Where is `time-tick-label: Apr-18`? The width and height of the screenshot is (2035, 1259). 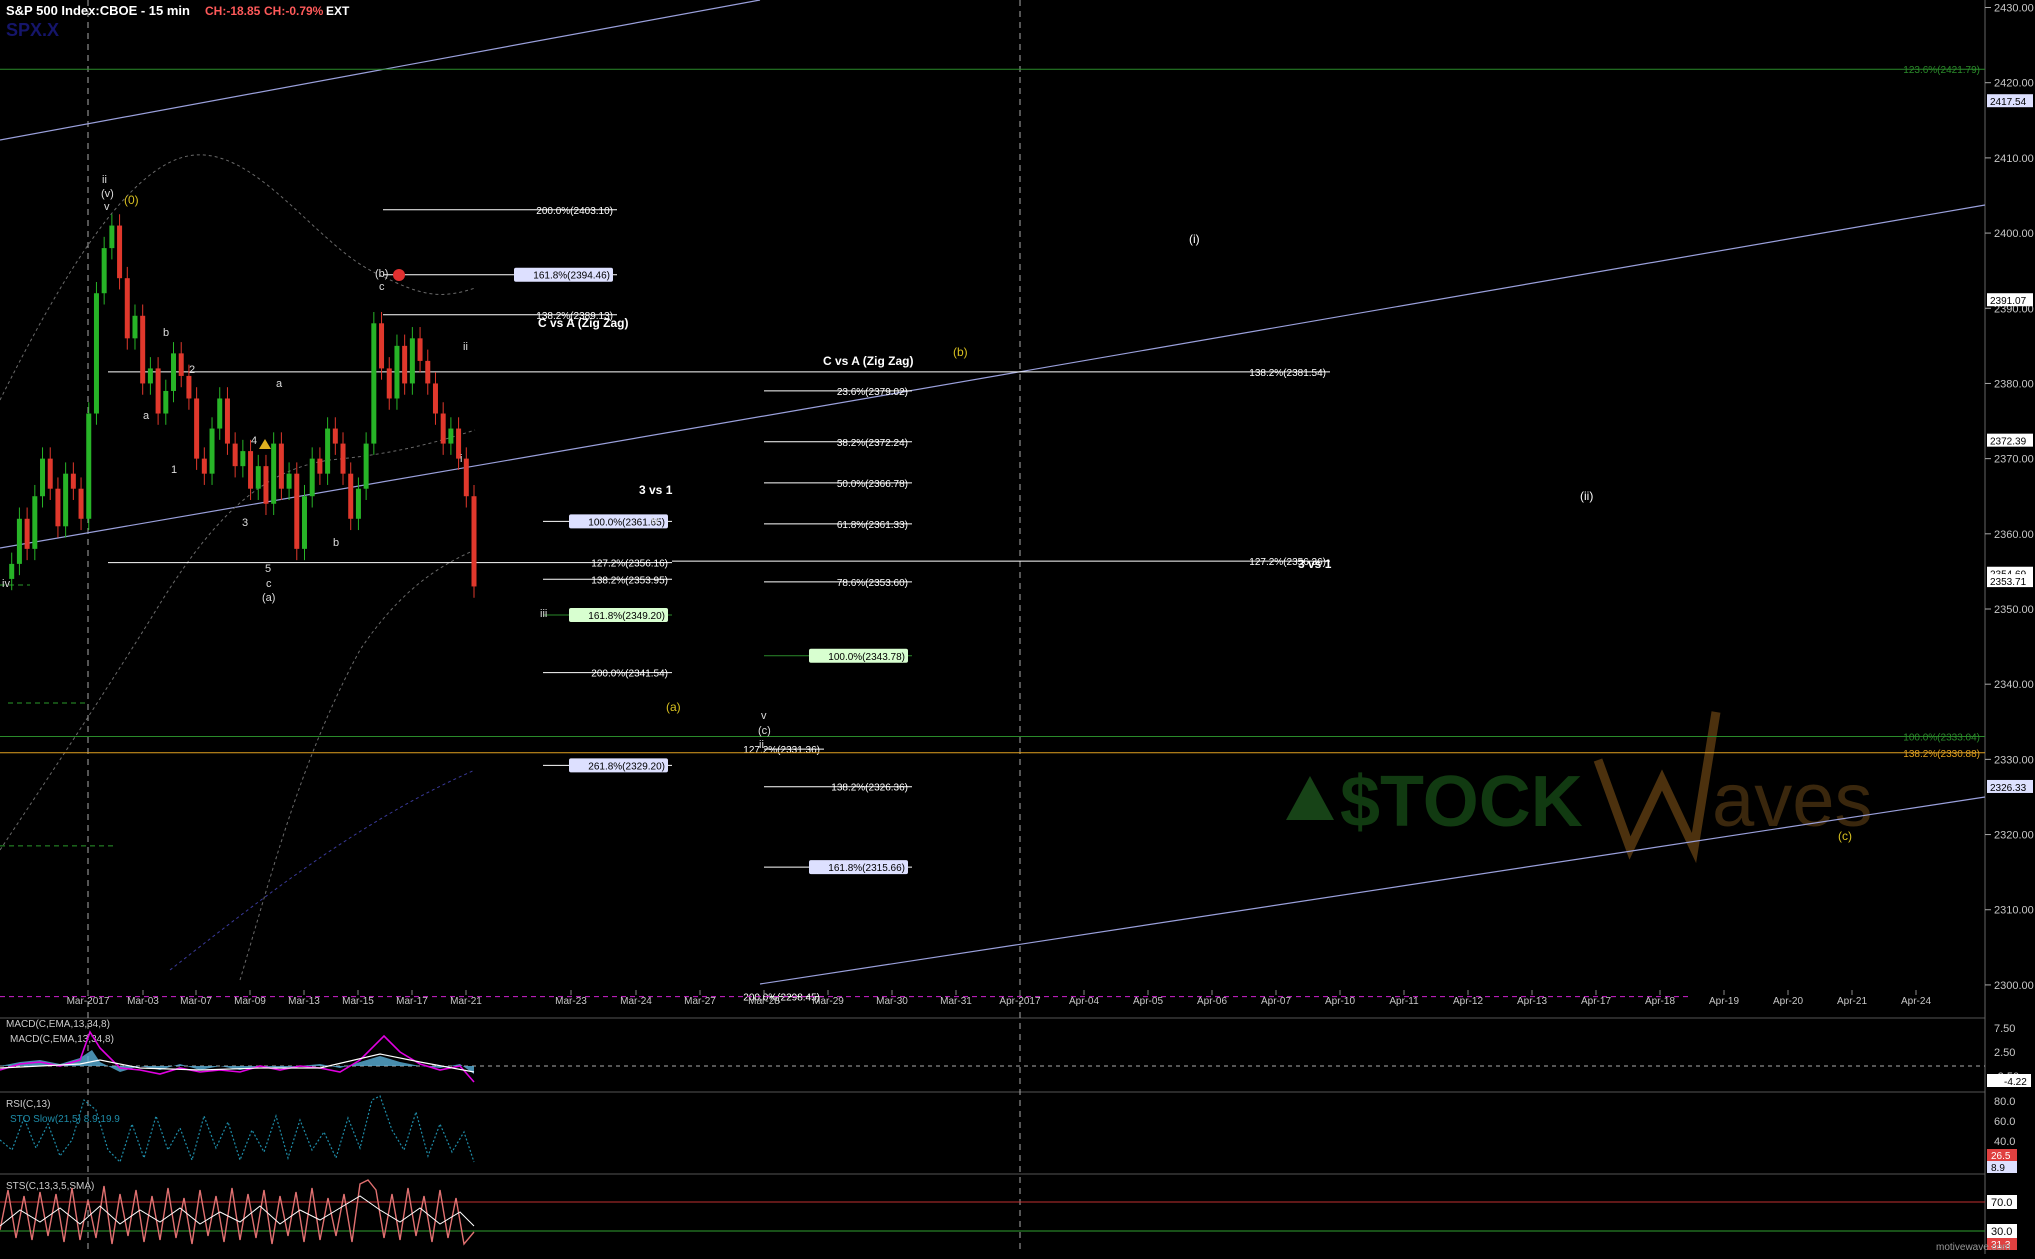
time-tick-label: Apr-18 is located at coordinates (1660, 1001).